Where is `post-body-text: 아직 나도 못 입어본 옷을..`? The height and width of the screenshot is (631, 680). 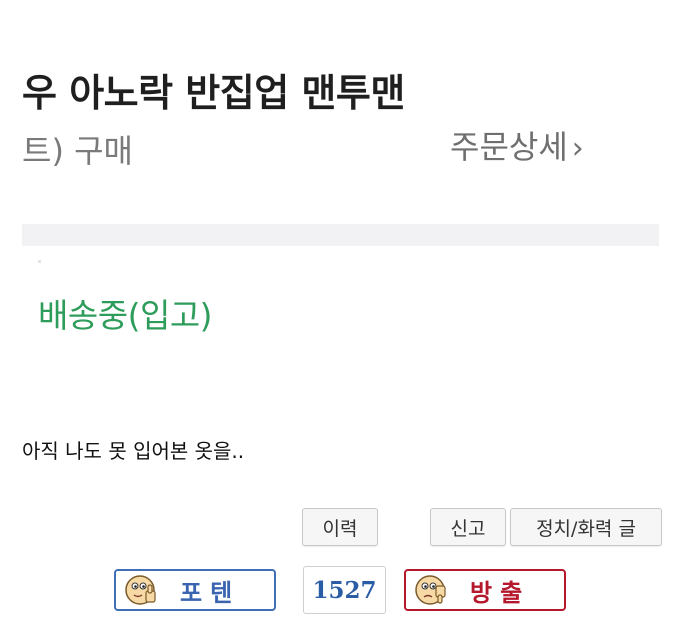
post-body-text: 아직 나도 못 입어본 옷을.. is located at coordinates (133, 451).